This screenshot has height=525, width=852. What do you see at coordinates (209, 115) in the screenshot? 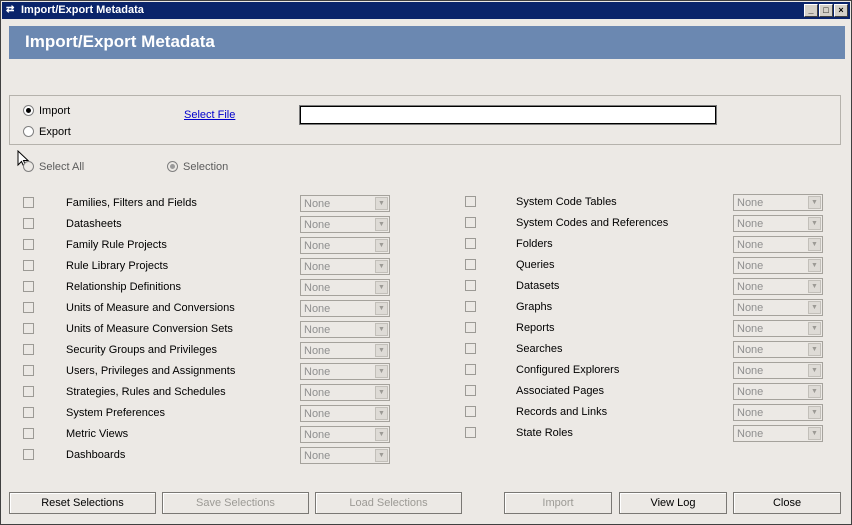
I see `select-file-link: Select File` at bounding box center [209, 115].